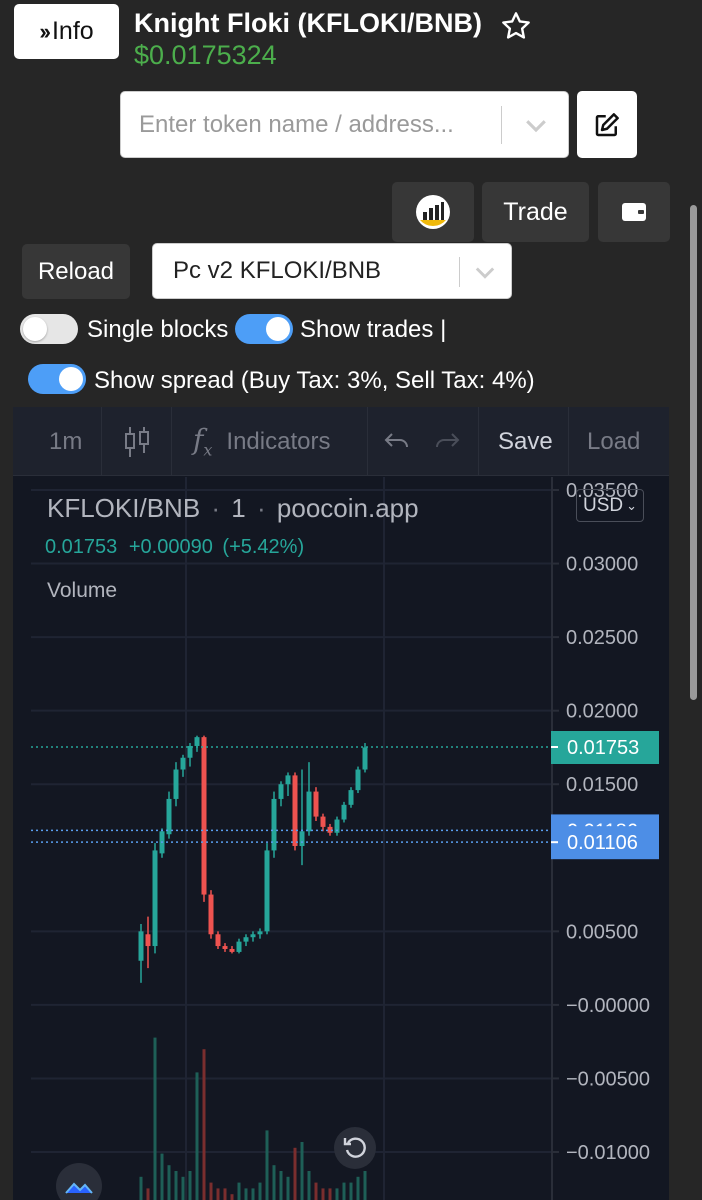 The image size is (702, 1200). I want to click on candle-type-button, so click(137, 441).